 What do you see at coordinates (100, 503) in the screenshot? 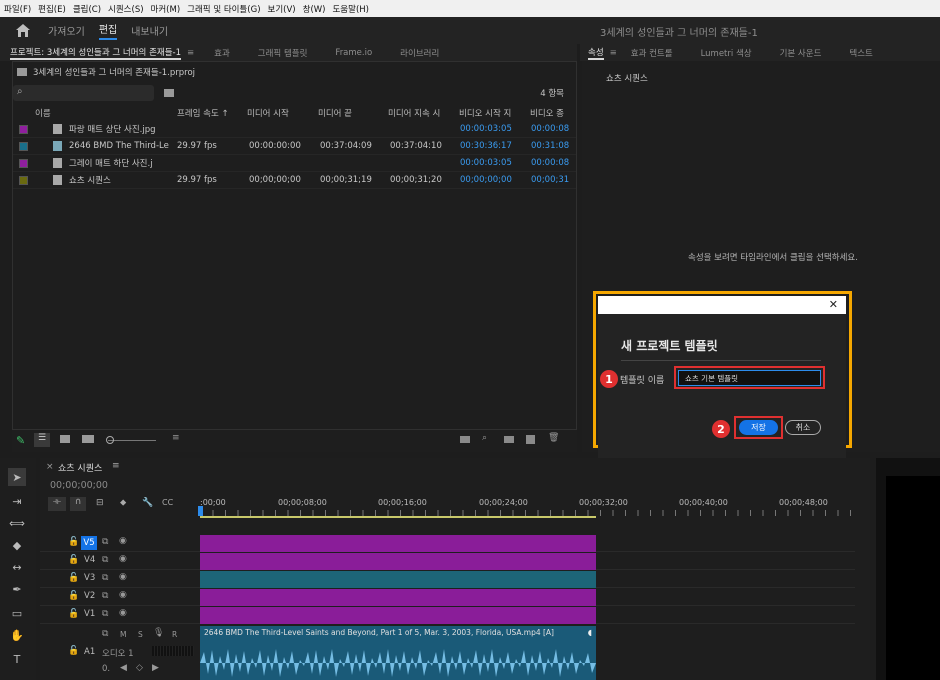
I see `linked-selection-icon: ⊟` at bounding box center [100, 503].